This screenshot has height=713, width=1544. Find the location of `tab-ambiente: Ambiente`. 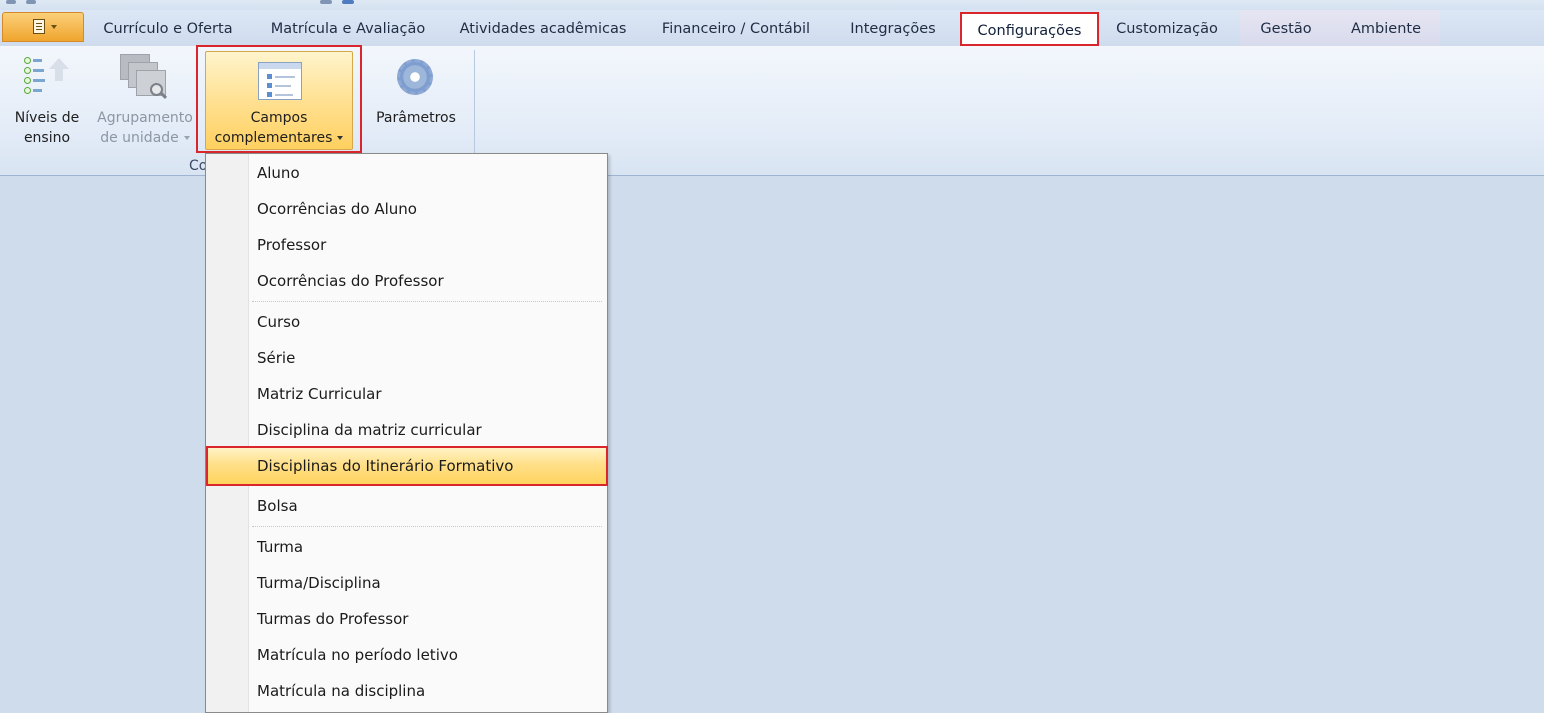

tab-ambiente: Ambiente is located at coordinates (1386, 28).